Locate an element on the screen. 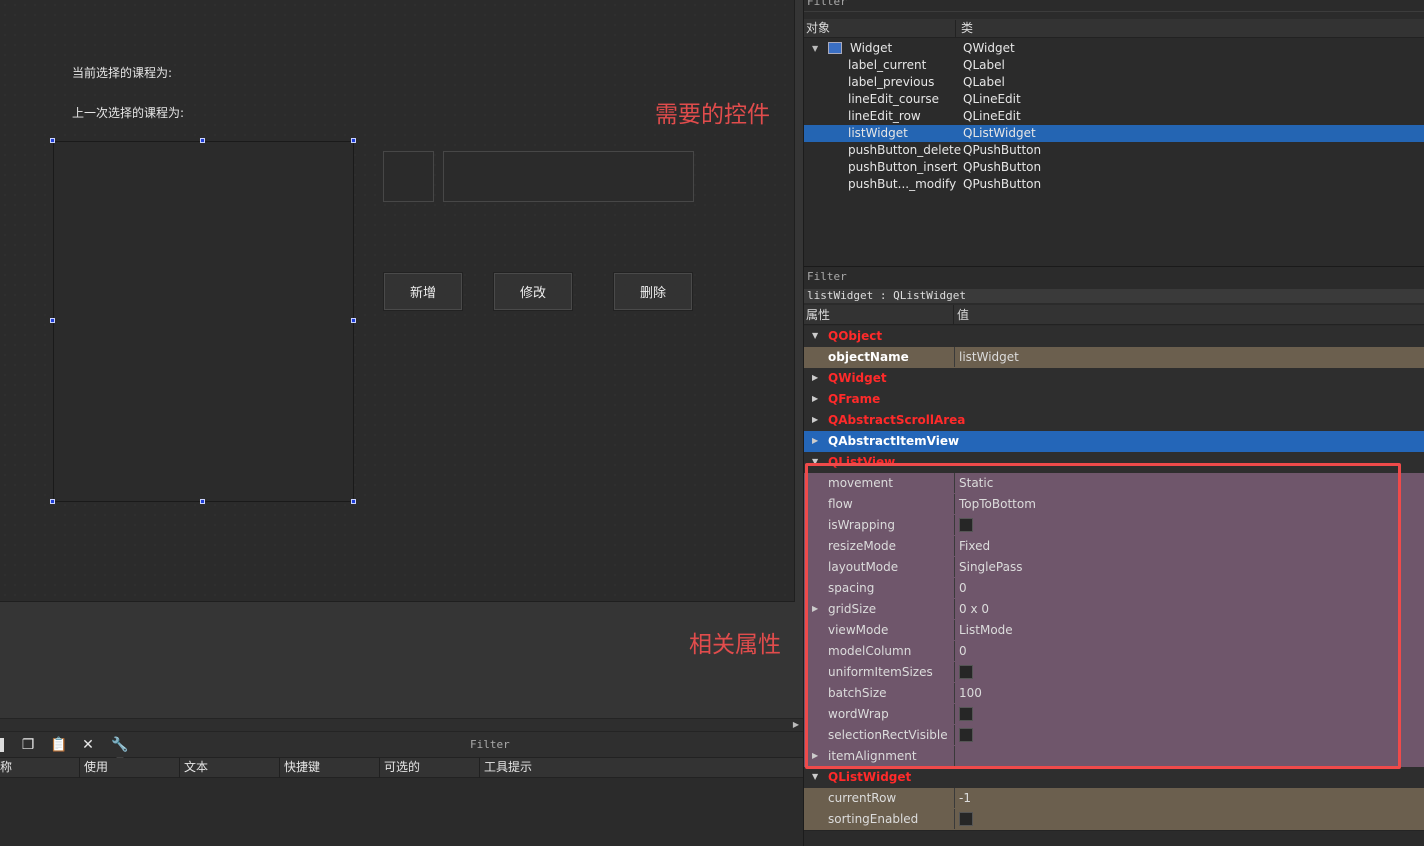 The width and height of the screenshot is (1424, 846). new-action-icon is located at coordinates (2, 745).